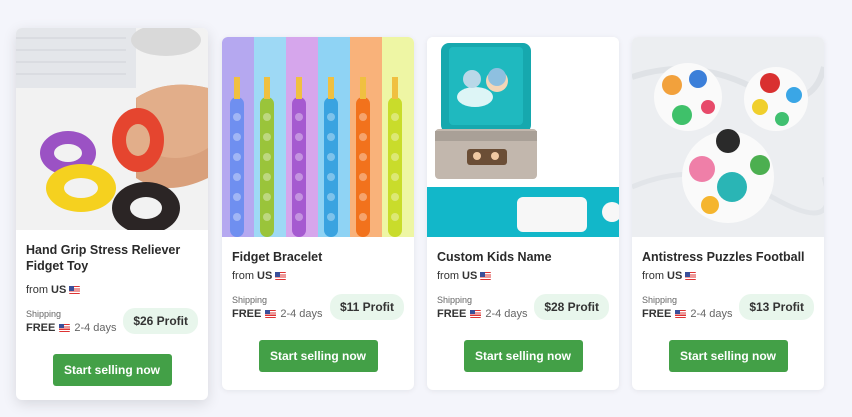  I want to click on product-title: Custom Kids Name, so click(523, 258).